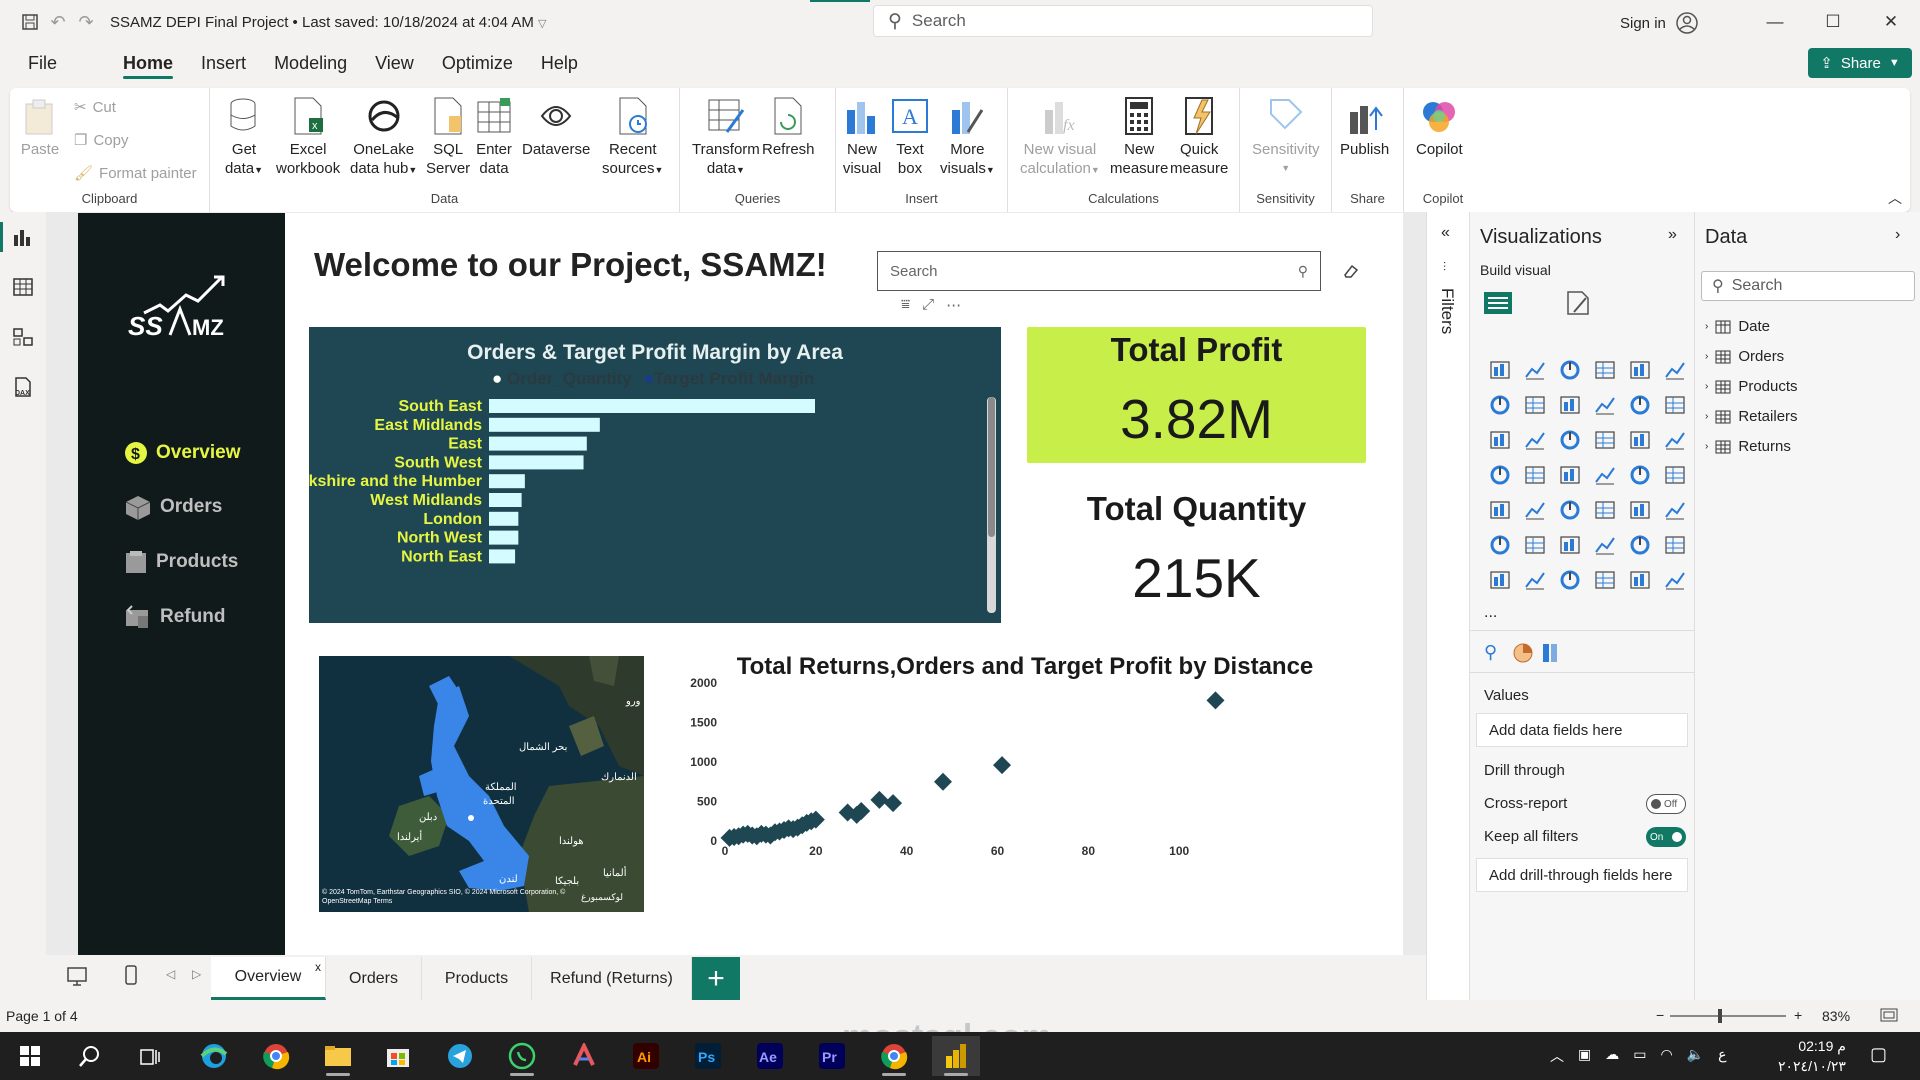  What do you see at coordinates (646, 1056) in the screenshot?
I see `illustrator-icon: Ai` at bounding box center [646, 1056].